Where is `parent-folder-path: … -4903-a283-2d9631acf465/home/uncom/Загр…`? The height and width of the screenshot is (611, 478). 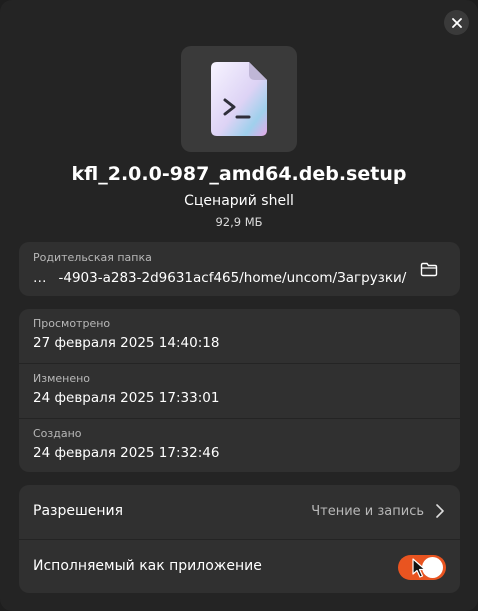
parent-folder-path: … -4903-a283-2d9631acf465/home/uncom/Загр… is located at coordinates (219, 278).